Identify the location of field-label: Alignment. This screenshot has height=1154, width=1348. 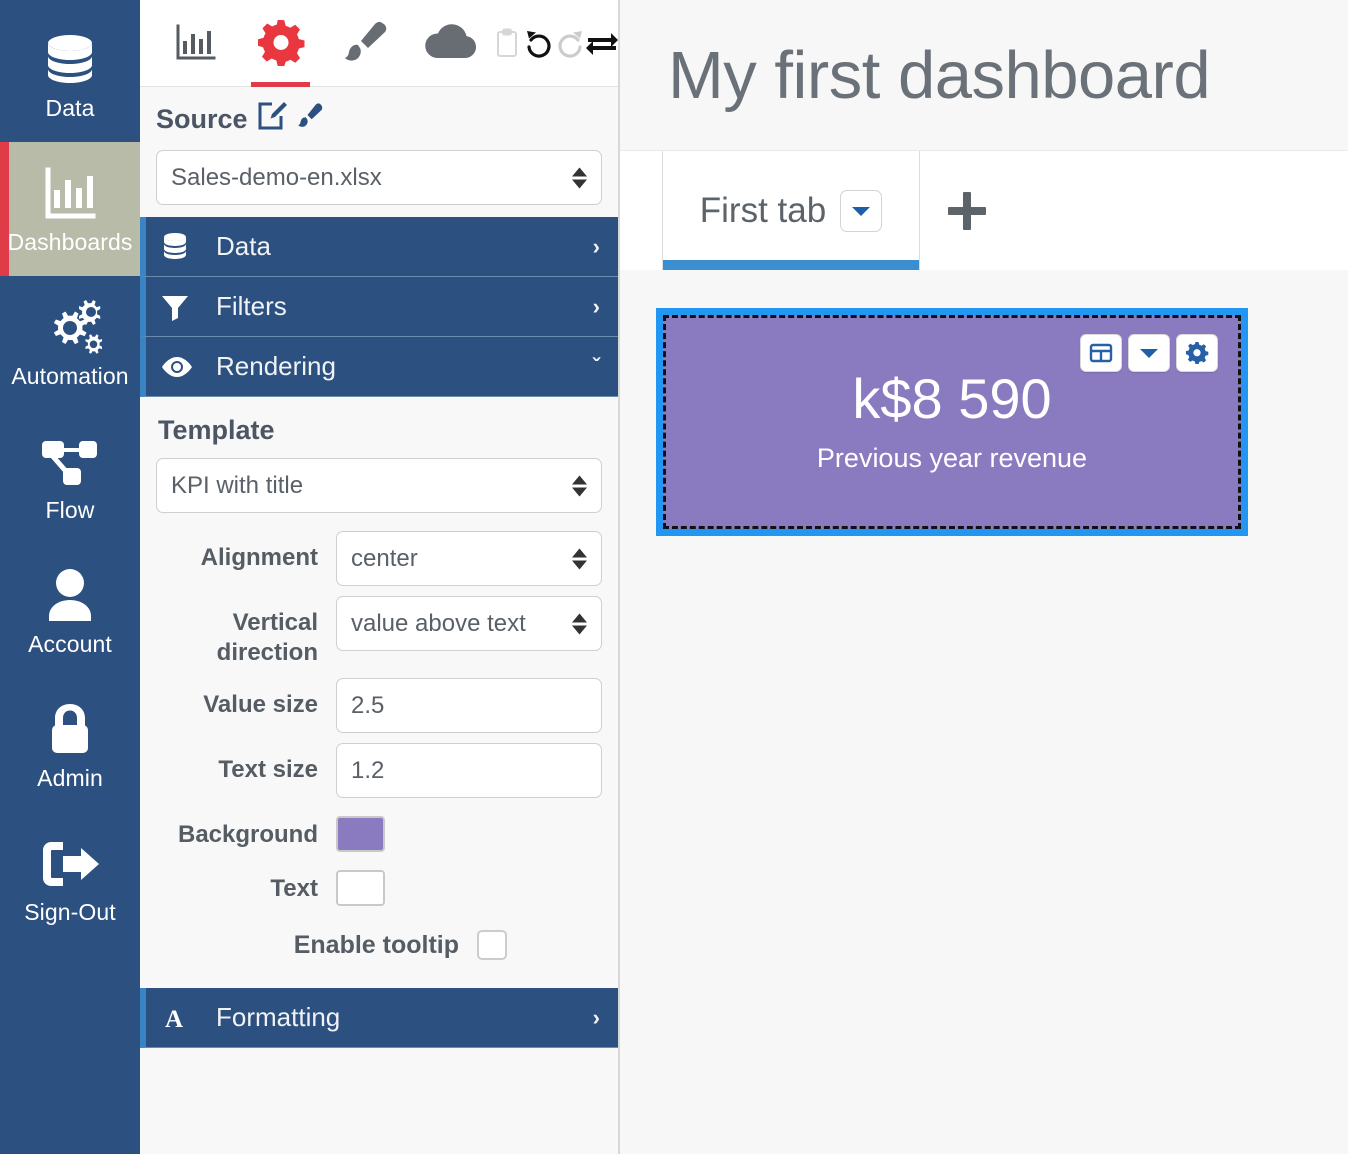
(259, 557).